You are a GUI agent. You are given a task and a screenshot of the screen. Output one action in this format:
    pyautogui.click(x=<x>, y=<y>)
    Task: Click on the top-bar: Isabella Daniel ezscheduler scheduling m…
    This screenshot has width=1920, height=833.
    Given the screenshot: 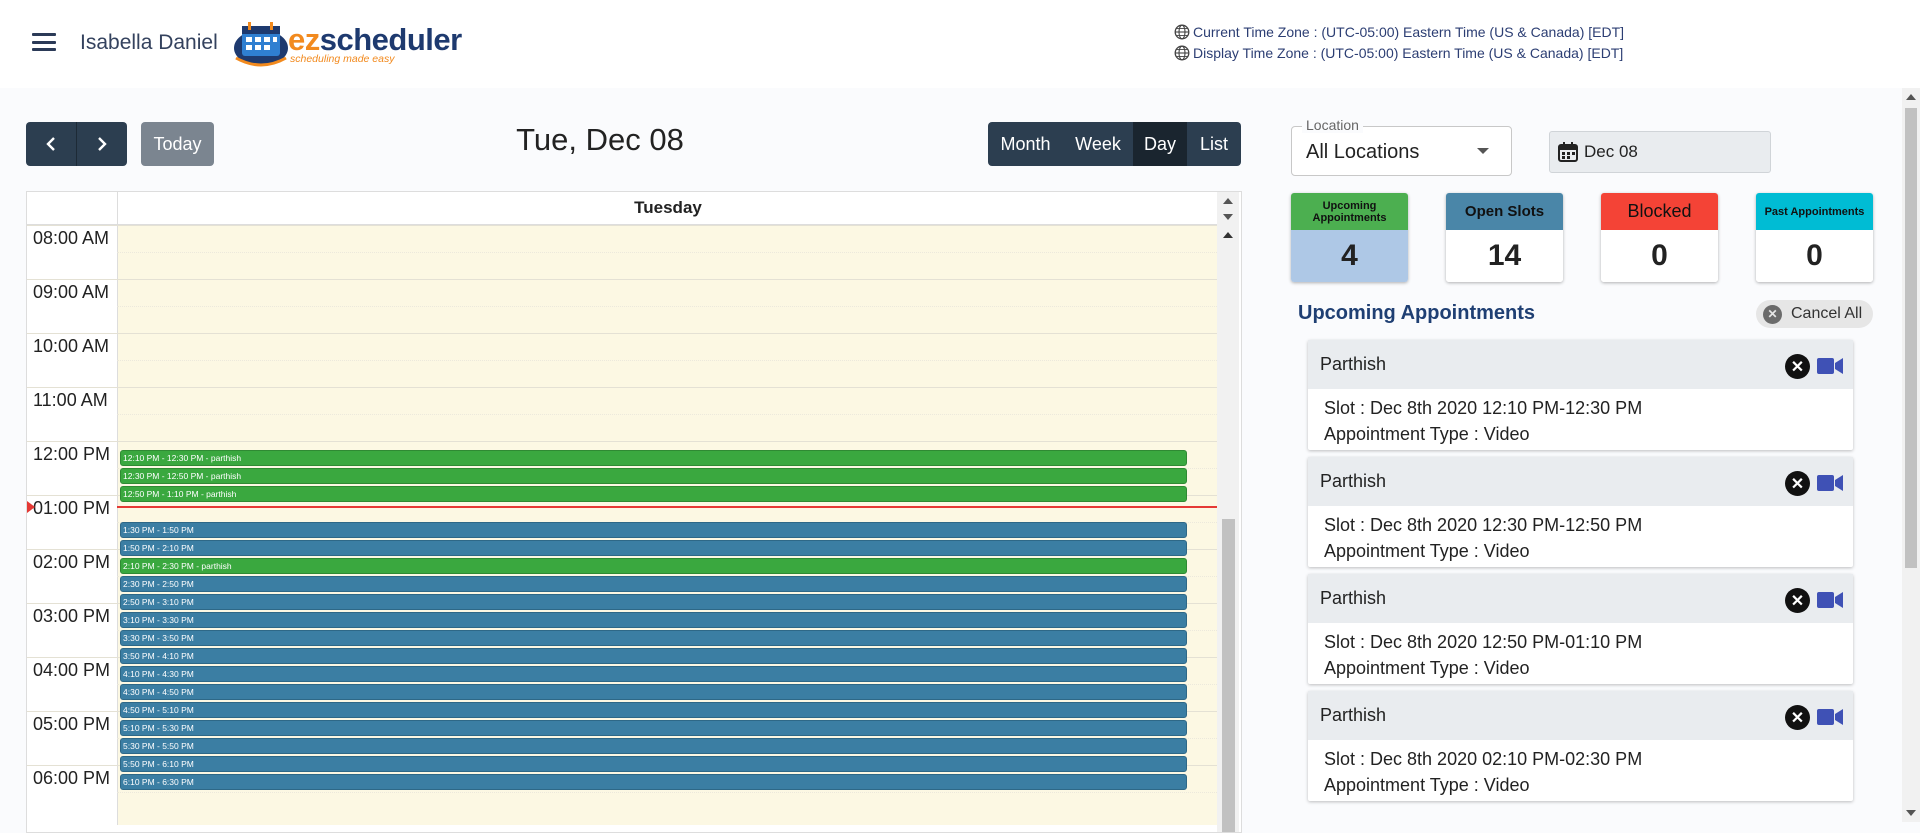 What is the action you would take?
    pyautogui.click(x=960, y=44)
    